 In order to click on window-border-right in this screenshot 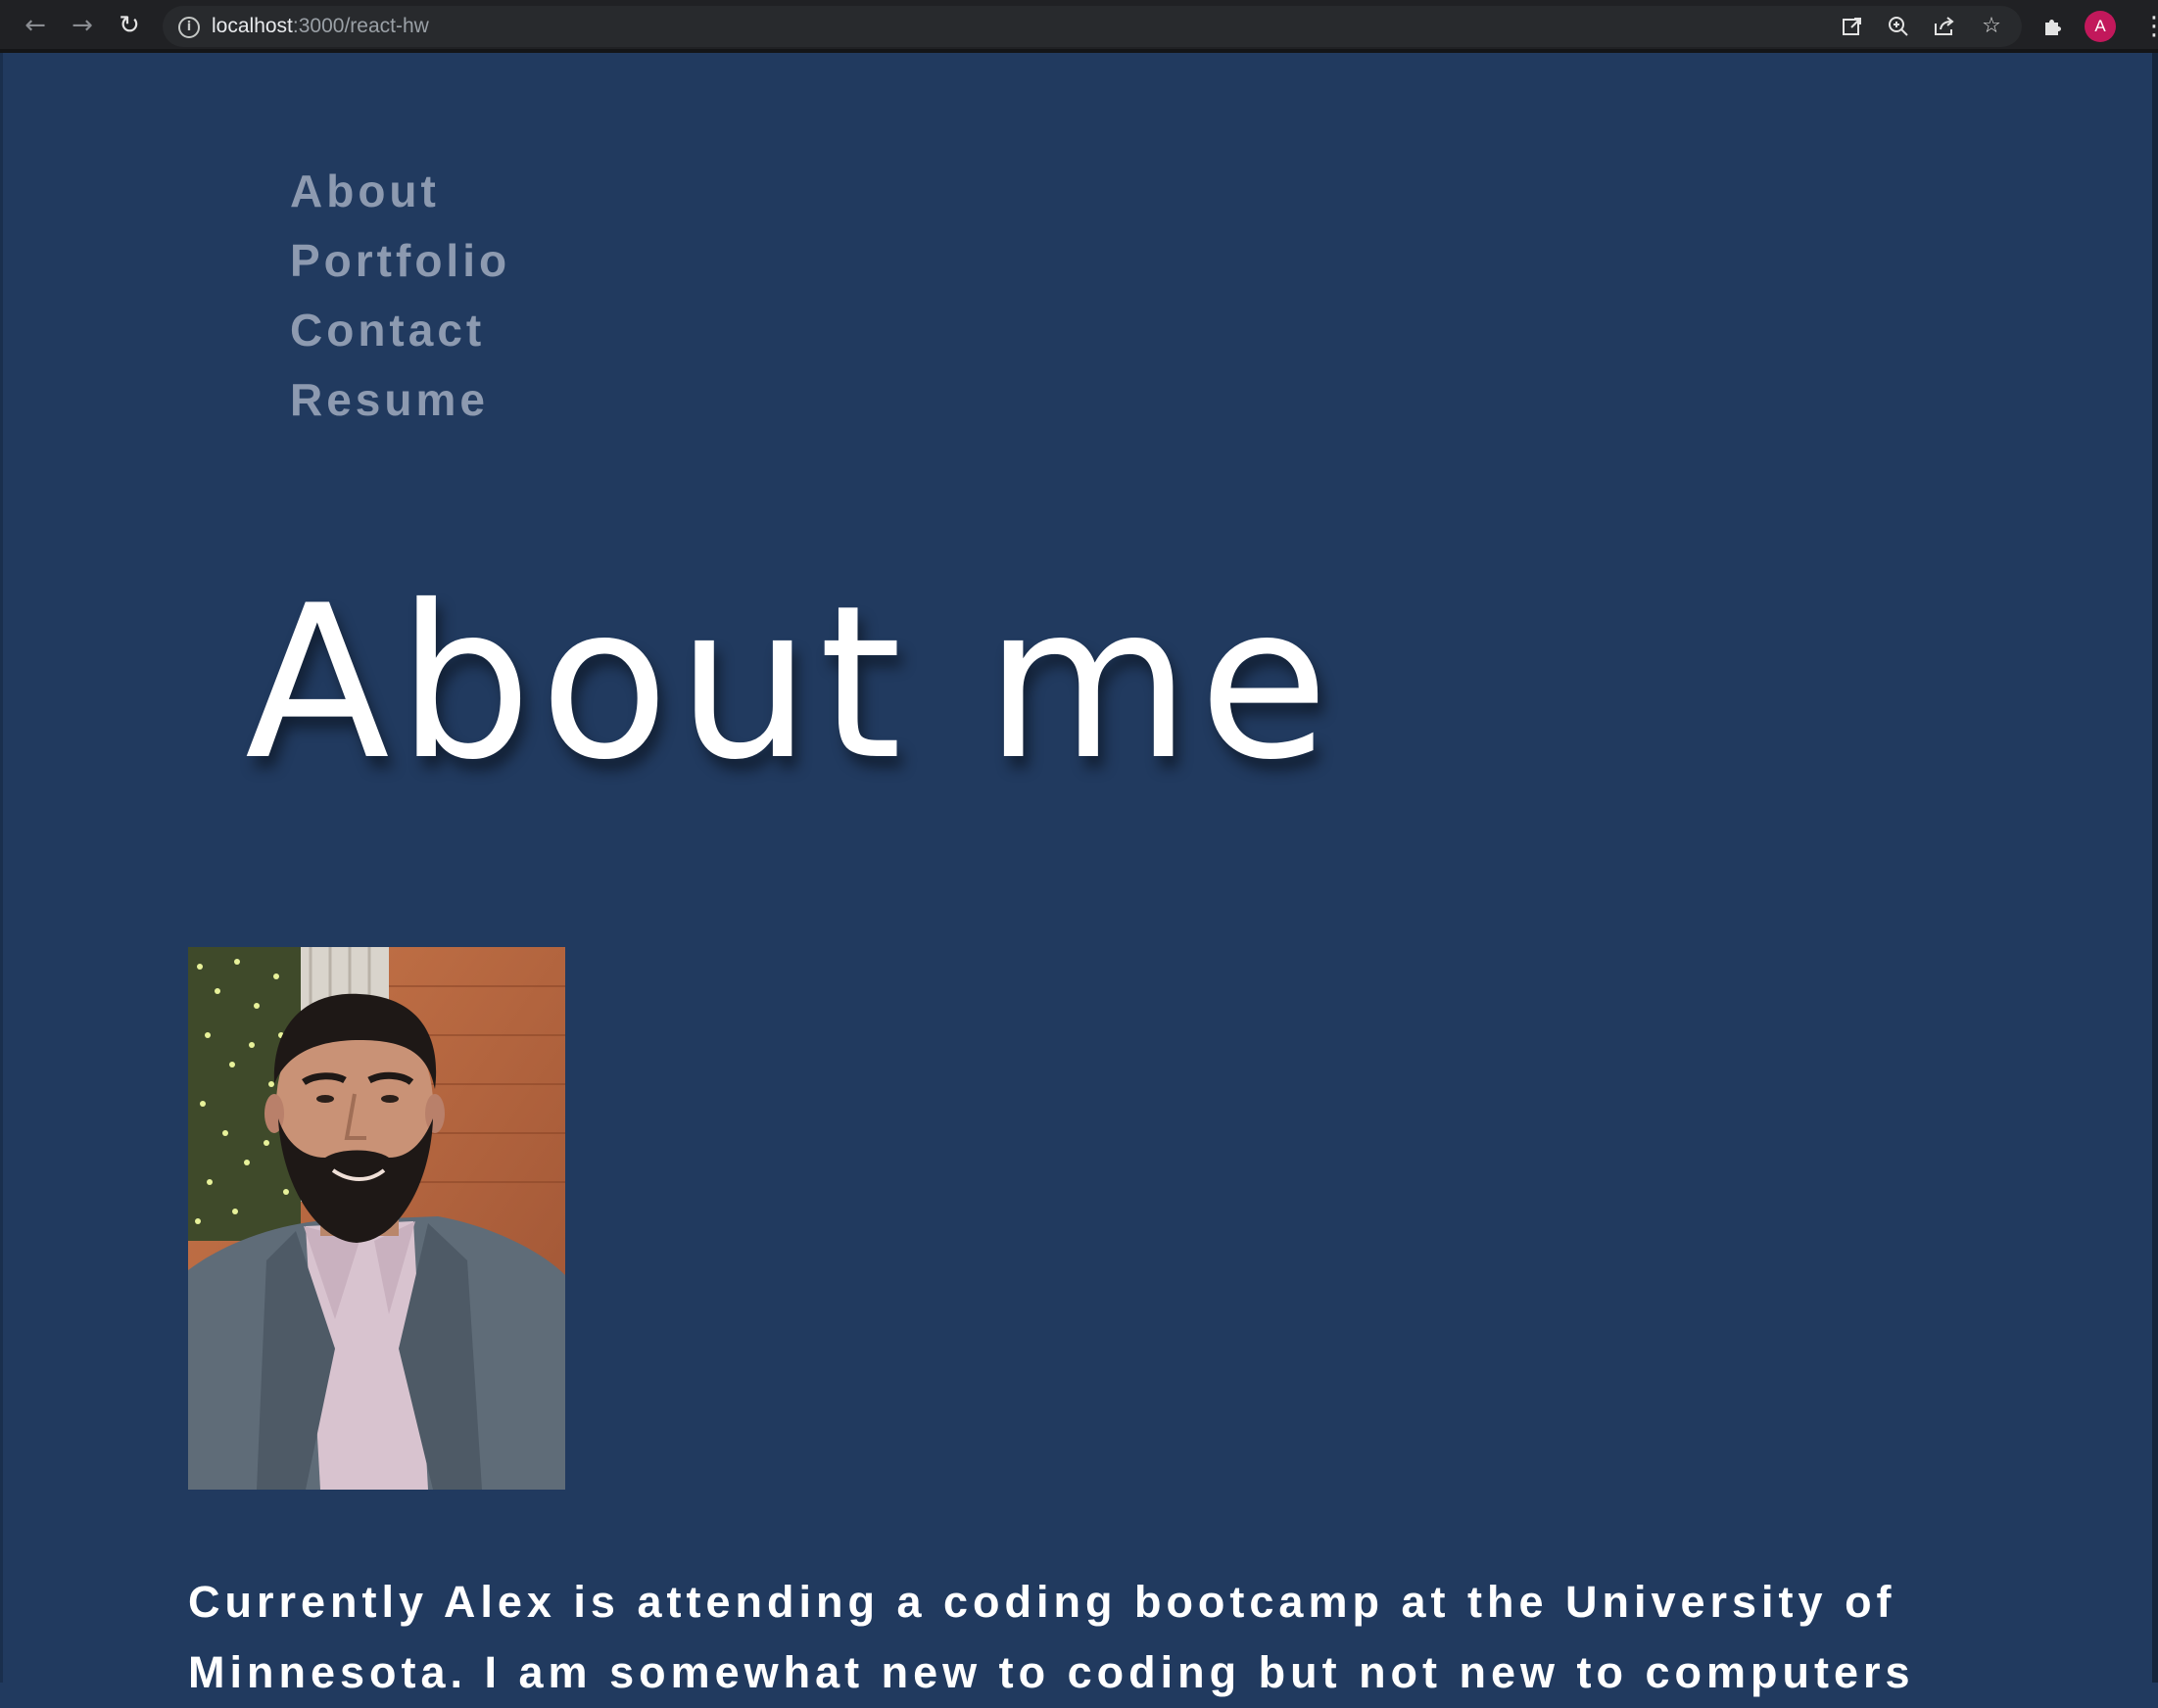, I will do `click(2155, 868)`.